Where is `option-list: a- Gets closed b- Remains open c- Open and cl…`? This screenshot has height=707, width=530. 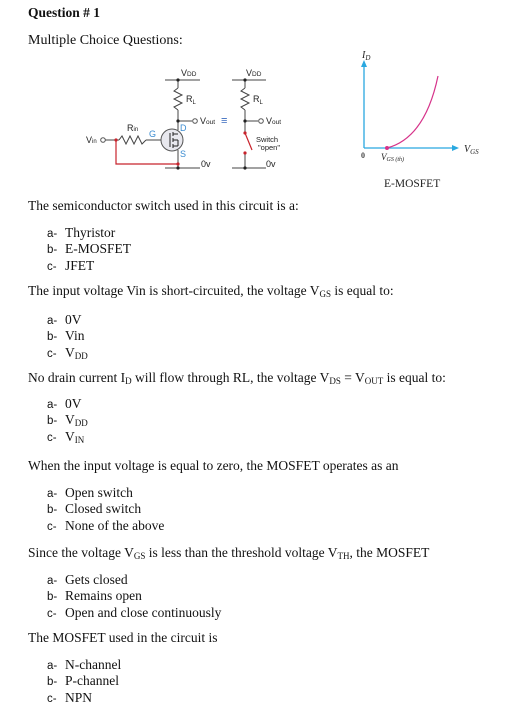
option-list: a- Gets closed b- Remains open c- Open and cl… is located at coordinates (134, 596).